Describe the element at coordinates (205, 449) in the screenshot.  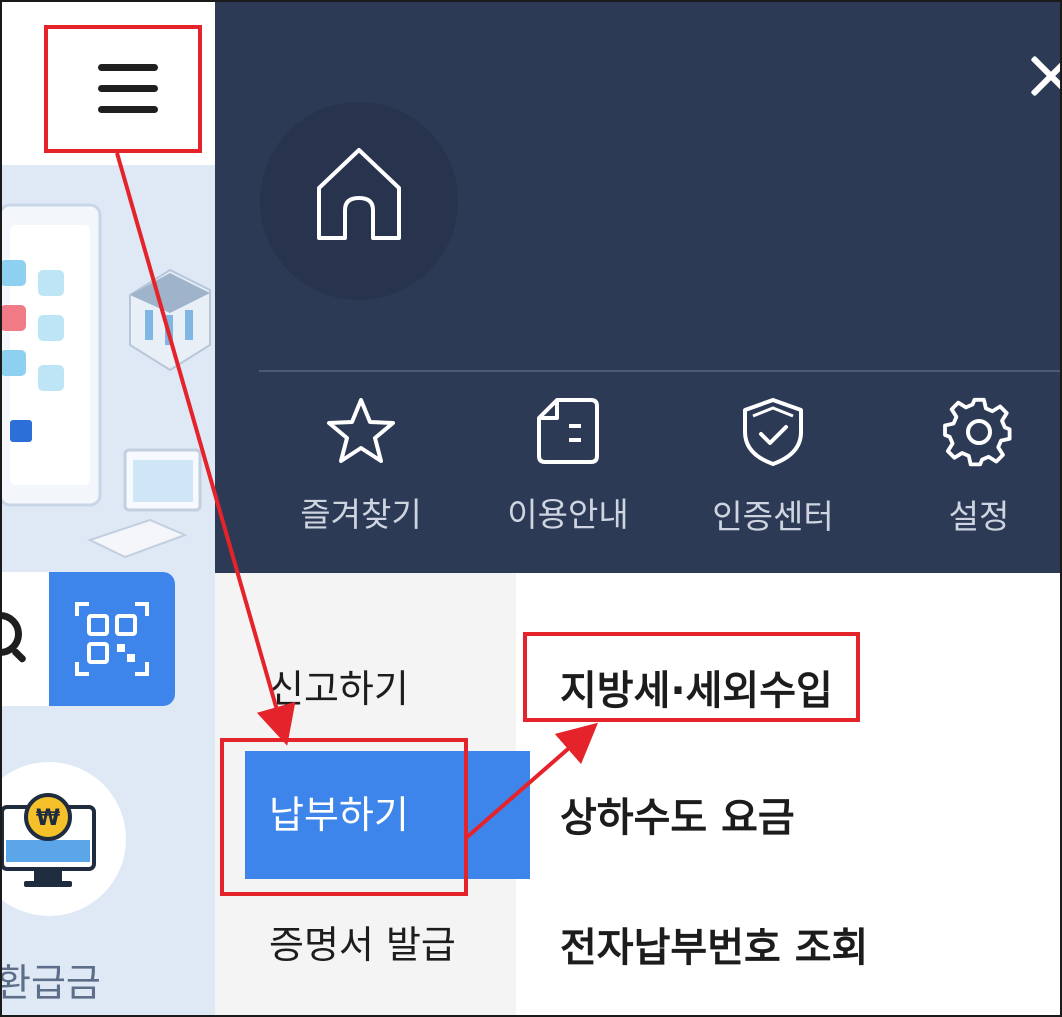
I see `arrow-menu-to-payment` at that location.